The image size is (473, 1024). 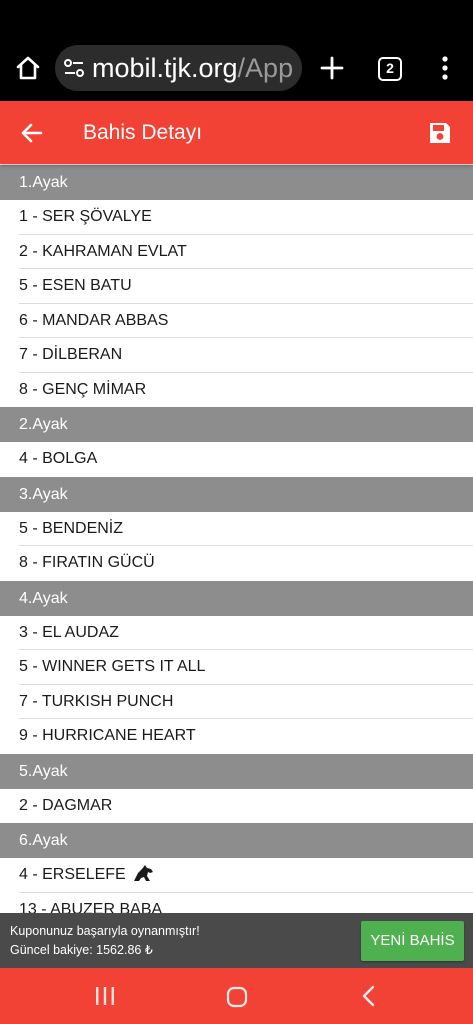 What do you see at coordinates (236, 875) in the screenshot?
I see `horse-row: 4 - ERSELEFE` at bounding box center [236, 875].